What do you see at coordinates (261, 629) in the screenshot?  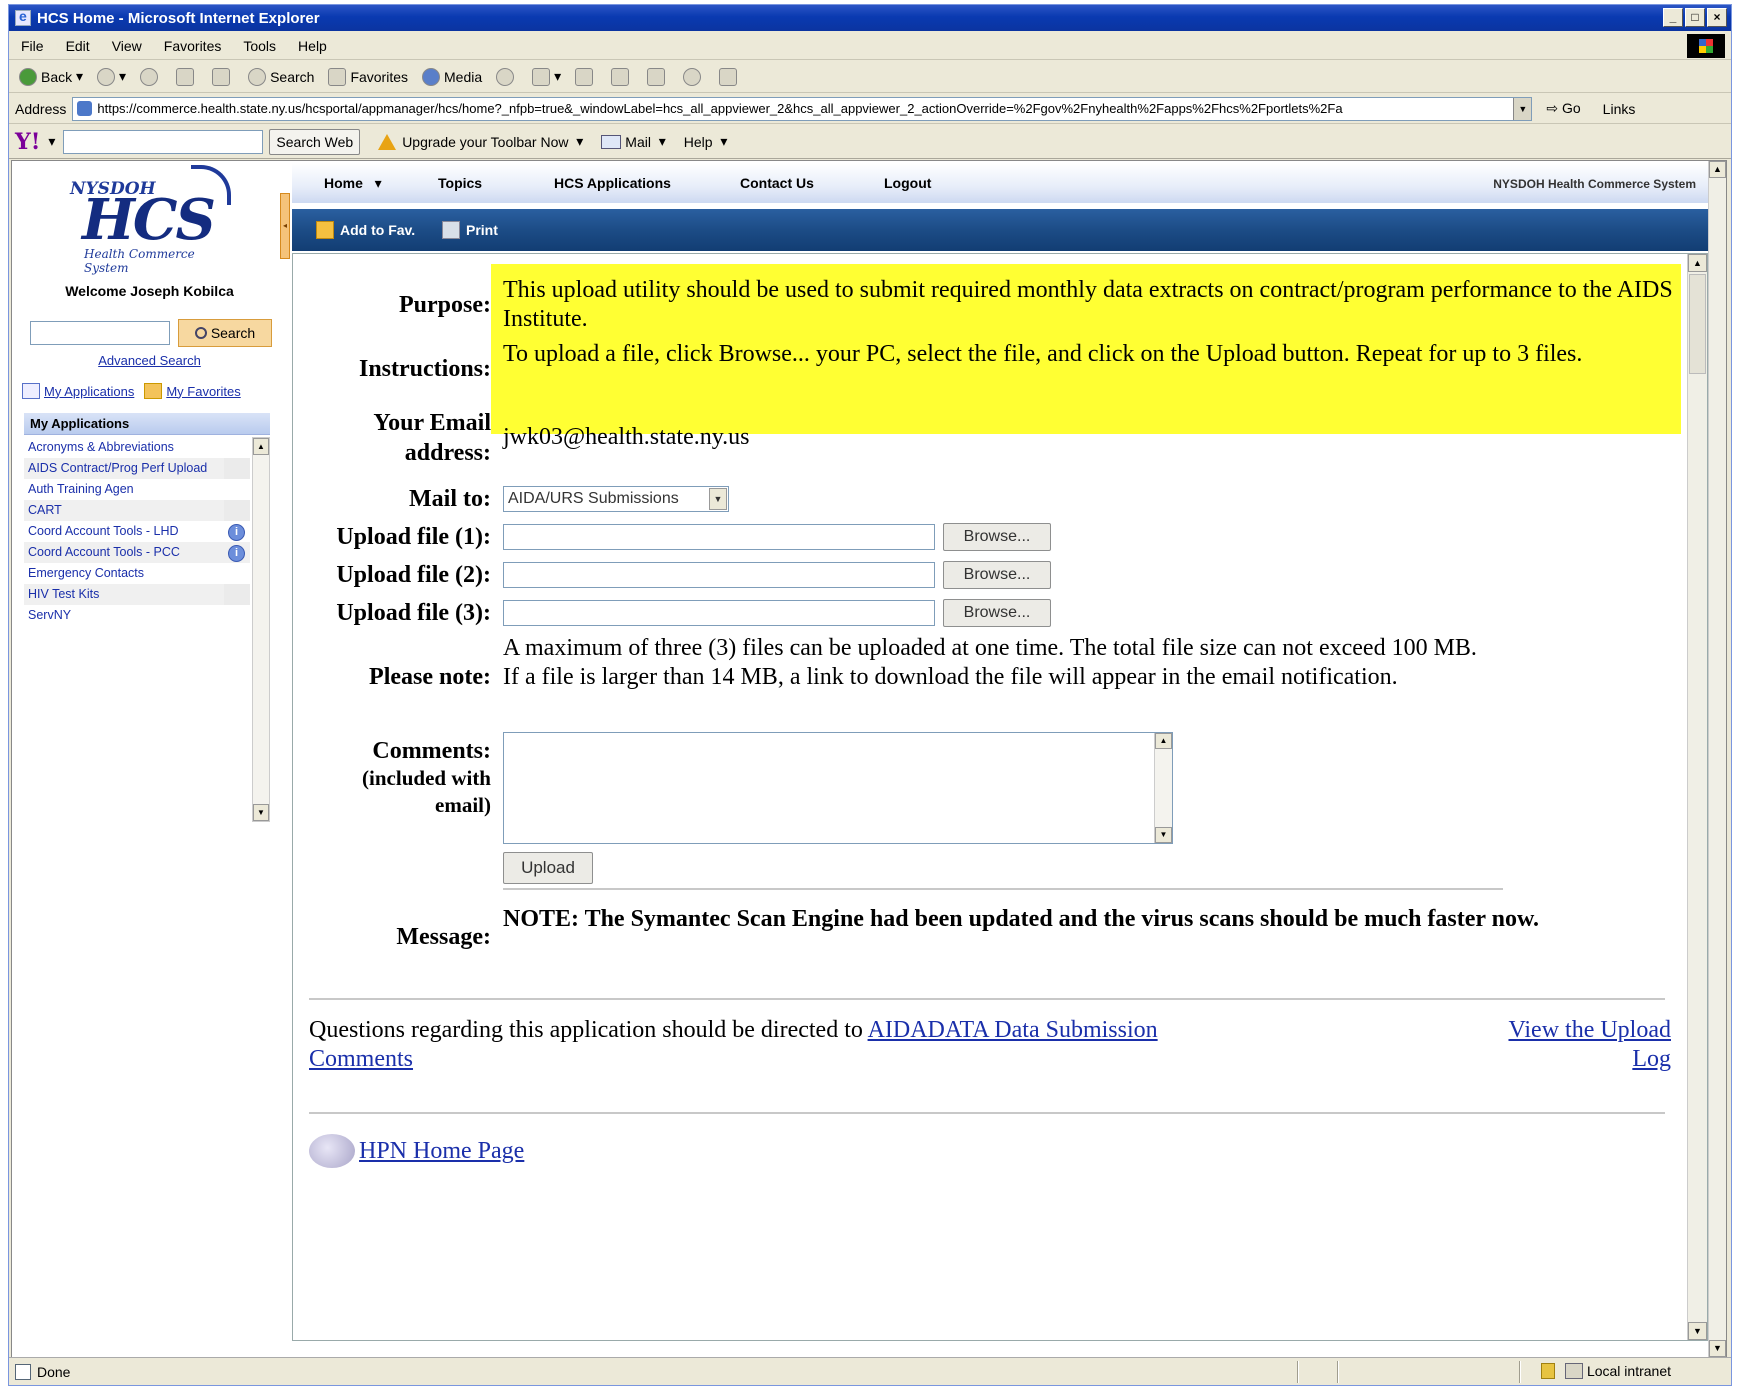 I see `apps-scrollbar: ▲ ▼` at bounding box center [261, 629].